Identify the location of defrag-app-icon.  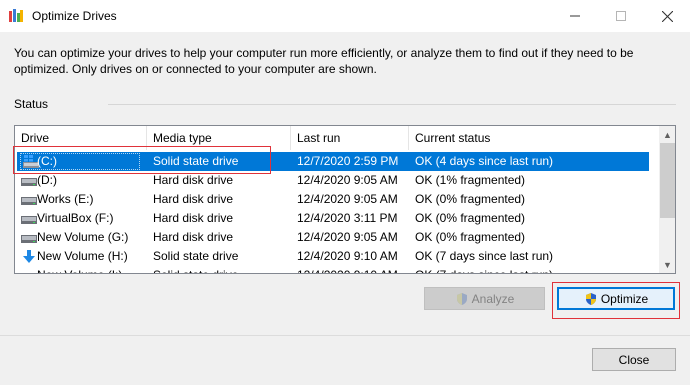
(16, 15).